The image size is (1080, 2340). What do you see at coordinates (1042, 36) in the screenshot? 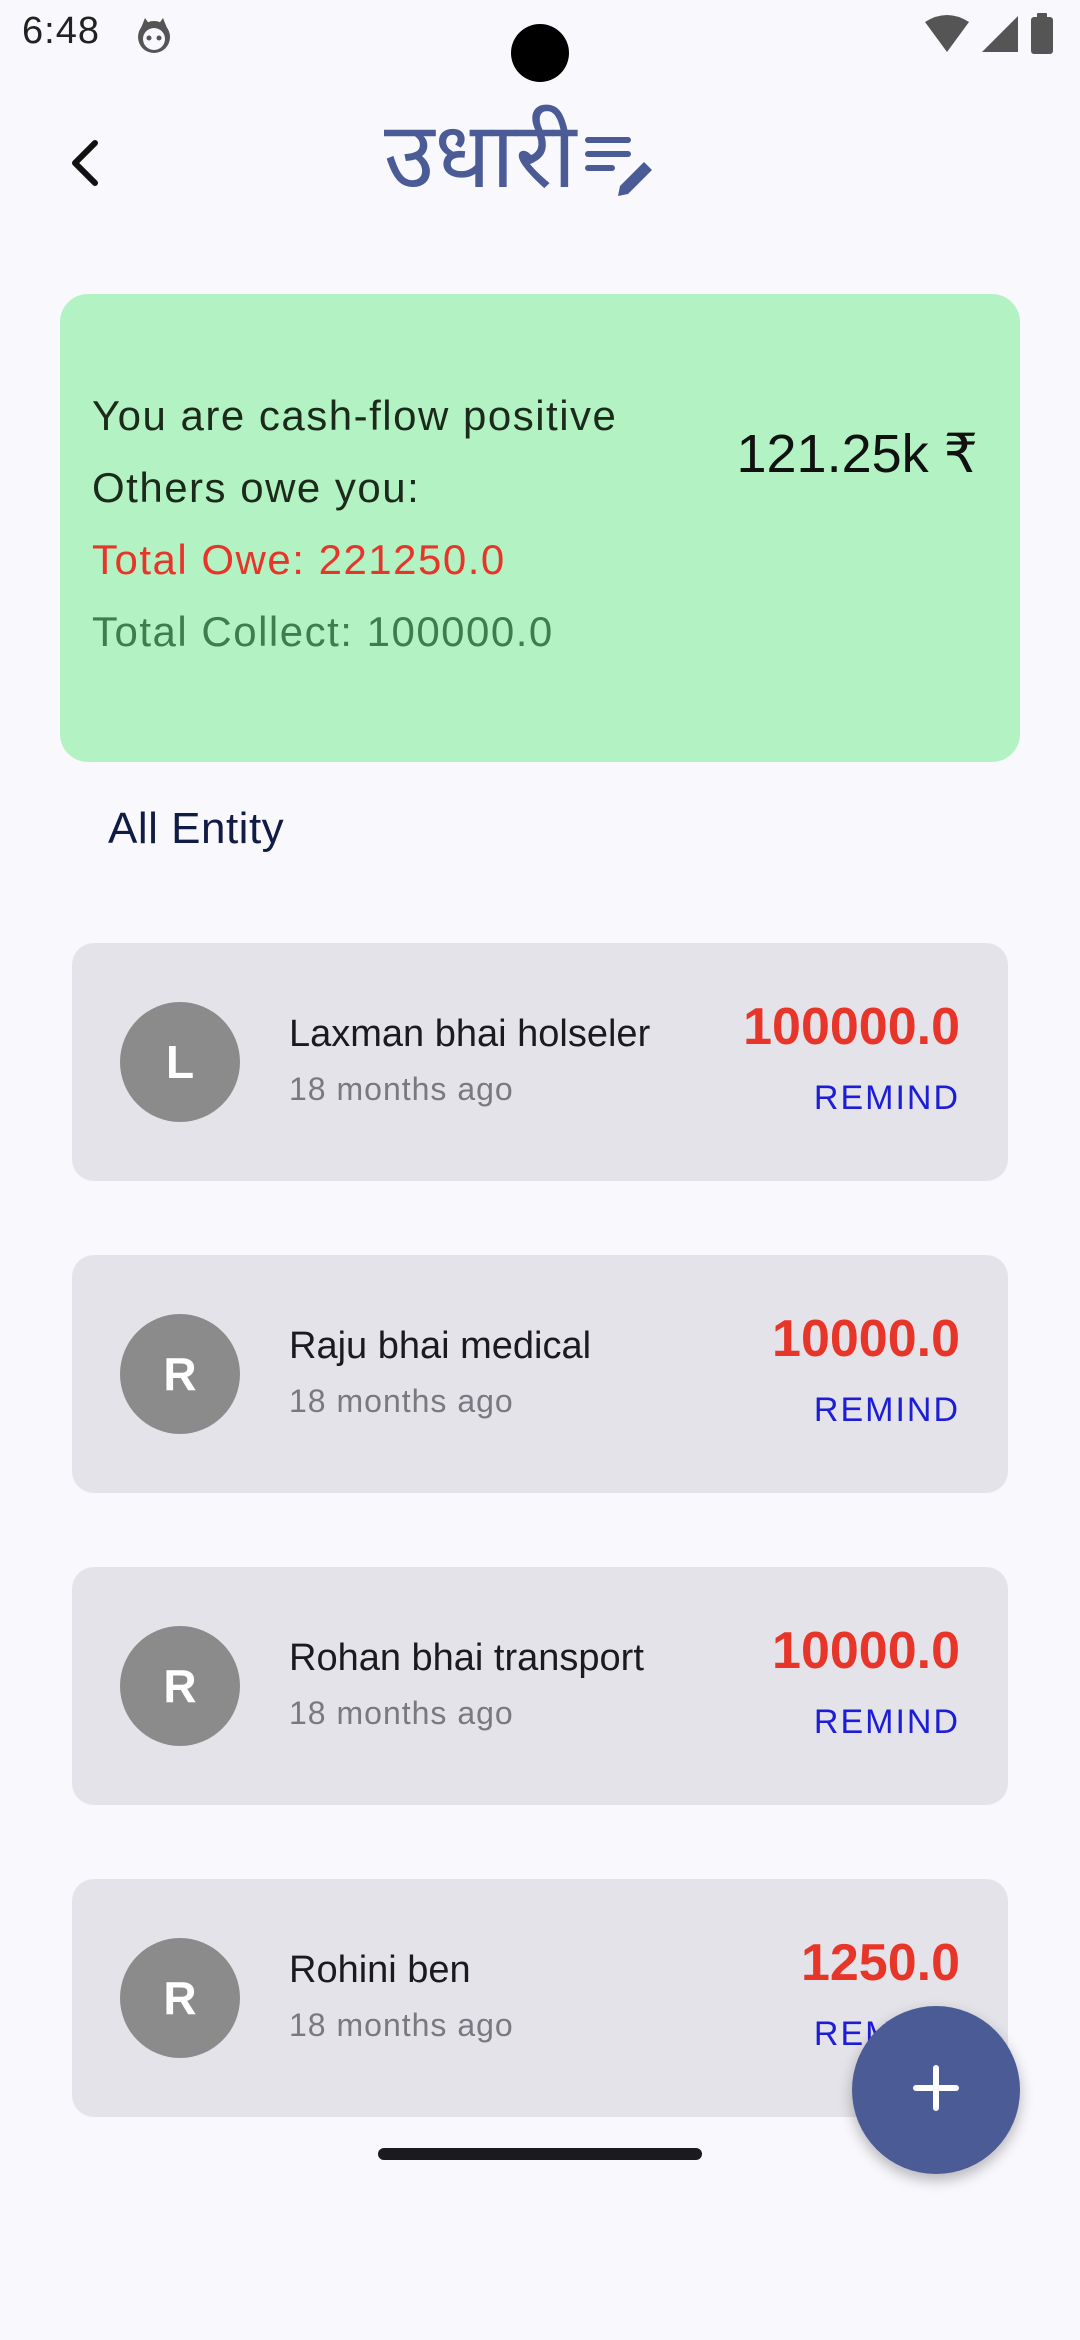
I see `battery-icon` at bounding box center [1042, 36].